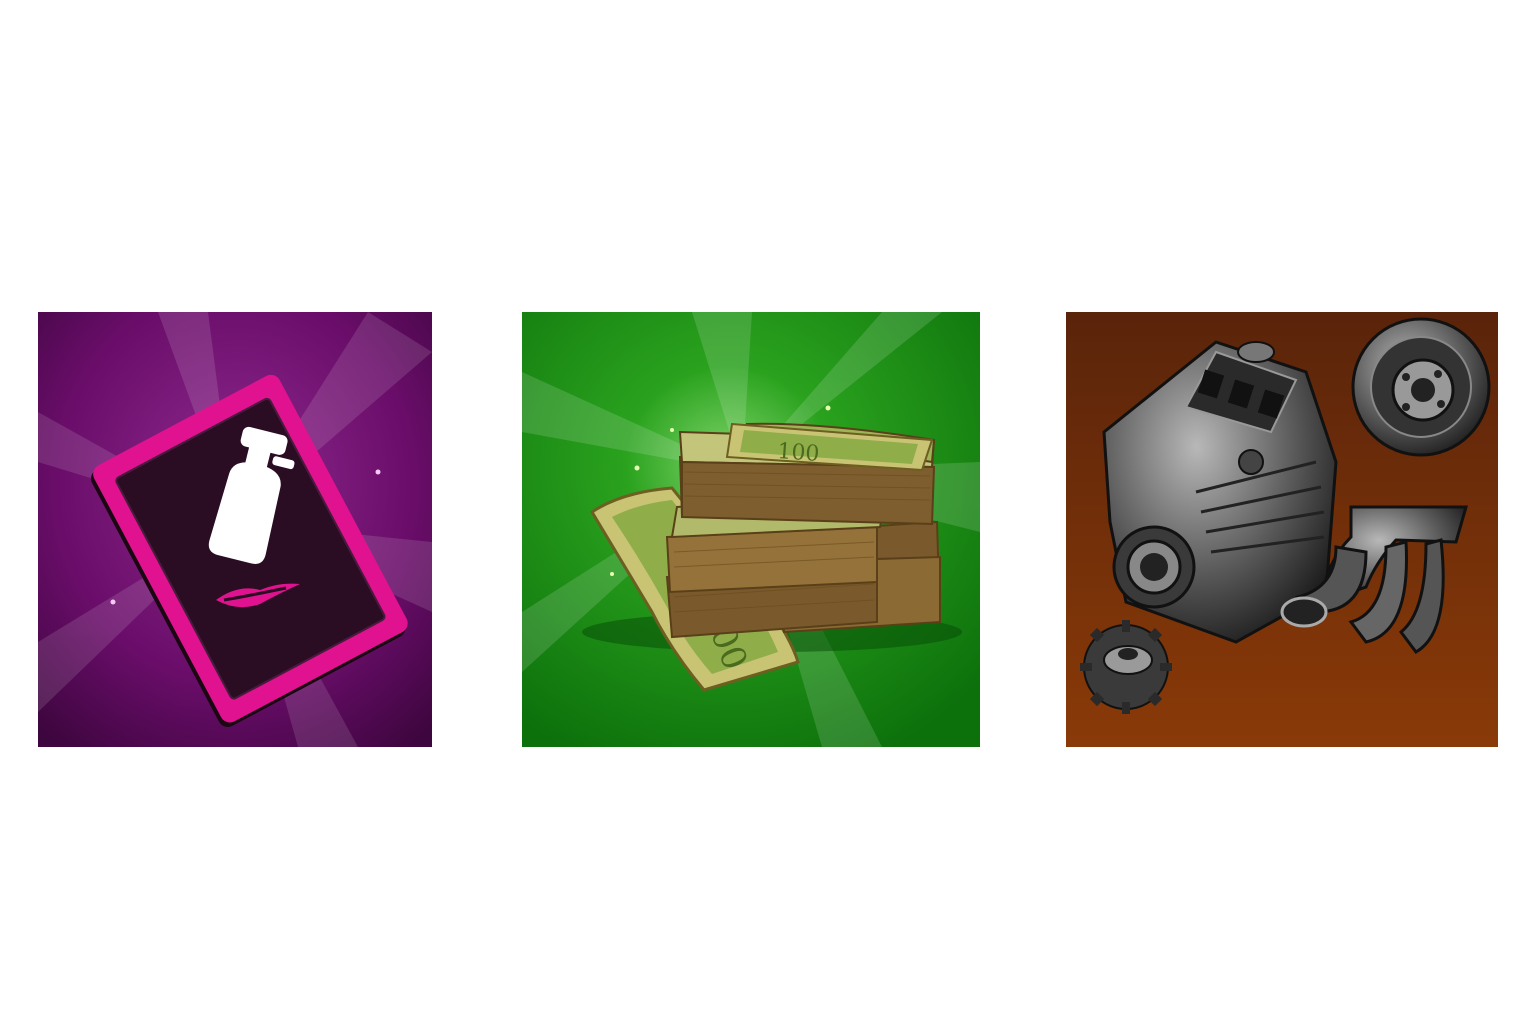  I want to click on cash-reward-tile: 100 100, so click(751, 529).